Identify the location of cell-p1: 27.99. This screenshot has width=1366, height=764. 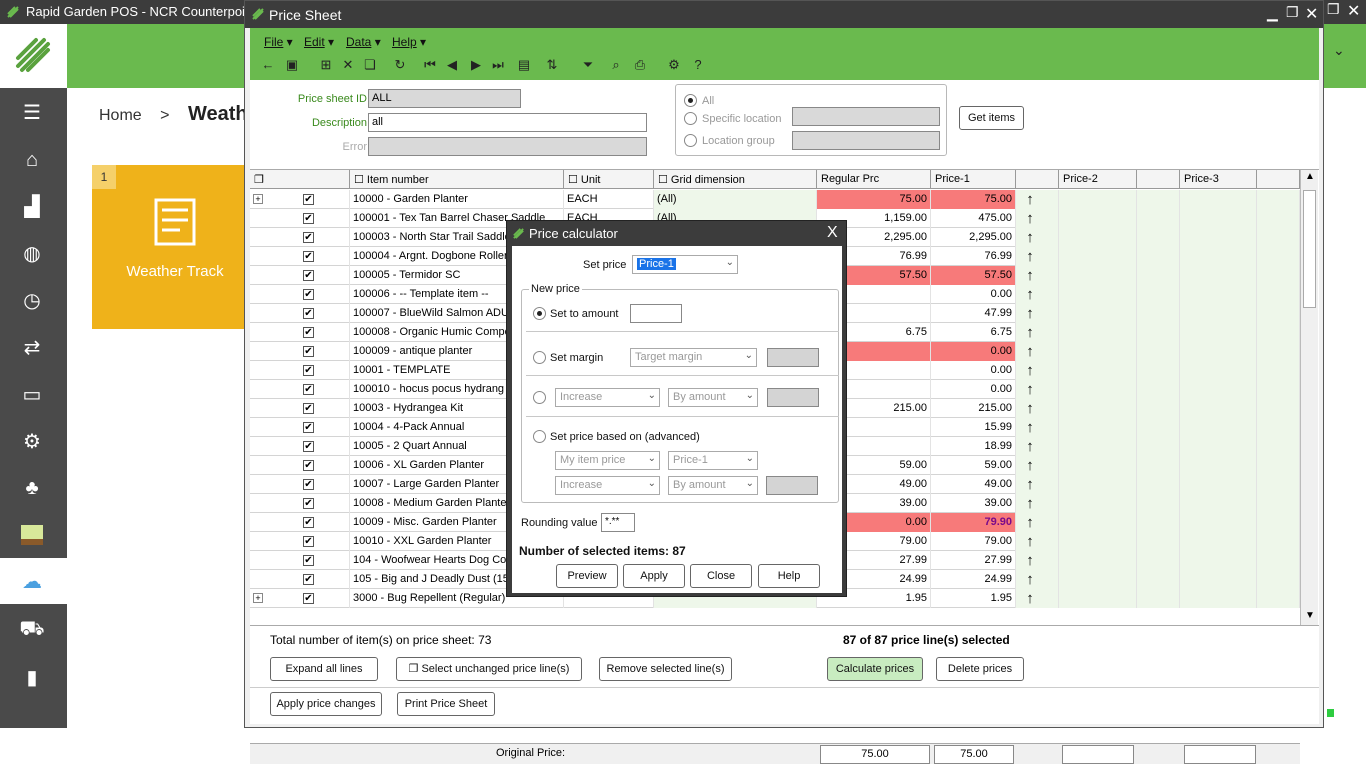
(973, 560).